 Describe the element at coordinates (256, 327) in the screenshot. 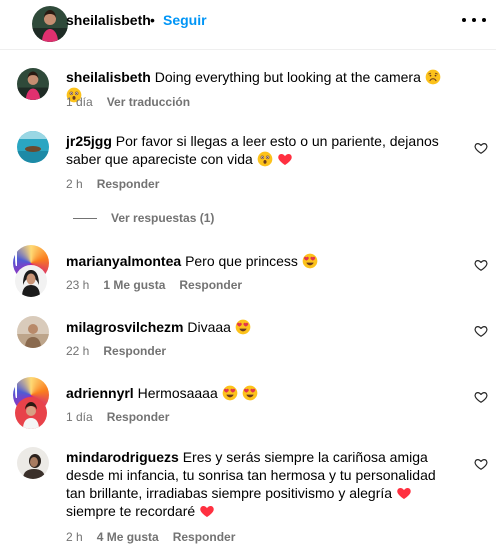

I see `comment-text: milagrosvilchezm Divaaa` at that location.